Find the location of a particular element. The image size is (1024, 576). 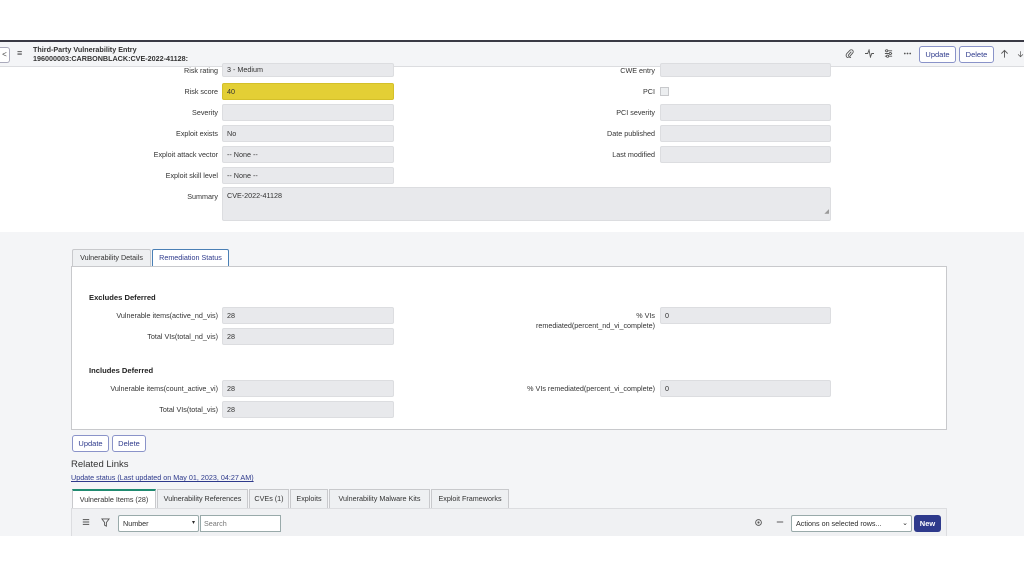

filter-icon is located at coordinates (105, 523).